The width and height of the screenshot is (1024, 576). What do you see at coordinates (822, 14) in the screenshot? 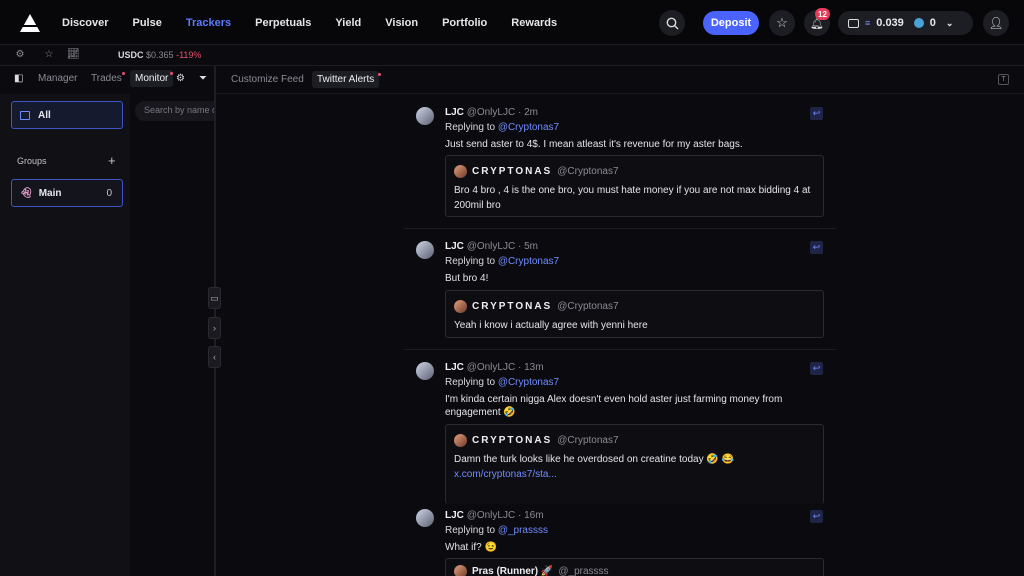
I see `notification-badge: 12` at bounding box center [822, 14].